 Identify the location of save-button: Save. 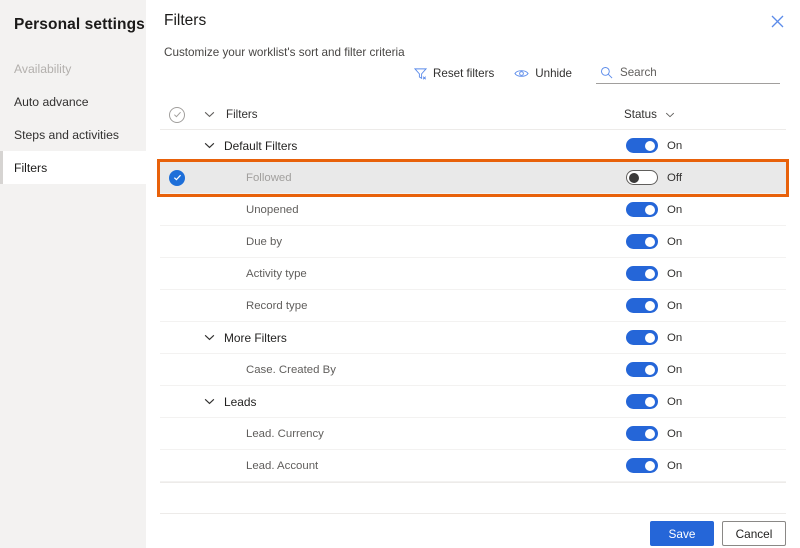
(682, 533).